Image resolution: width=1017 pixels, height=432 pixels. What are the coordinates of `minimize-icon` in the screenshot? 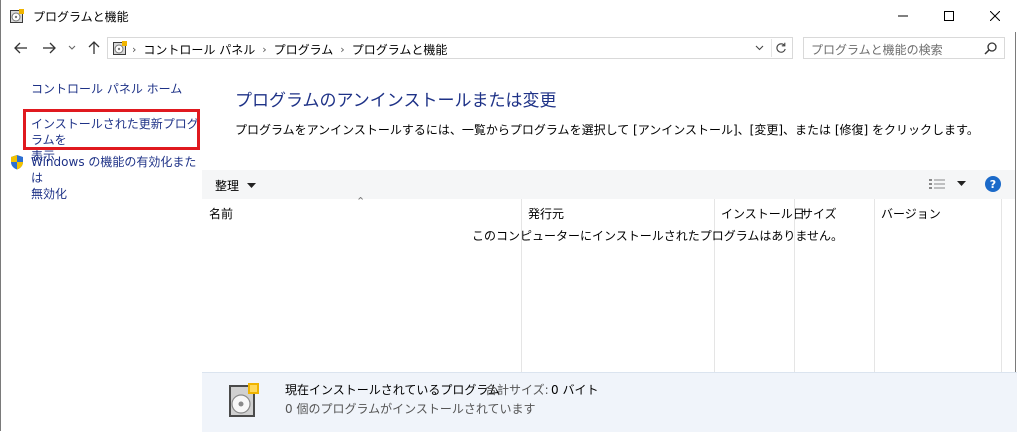 It's located at (903, 16).